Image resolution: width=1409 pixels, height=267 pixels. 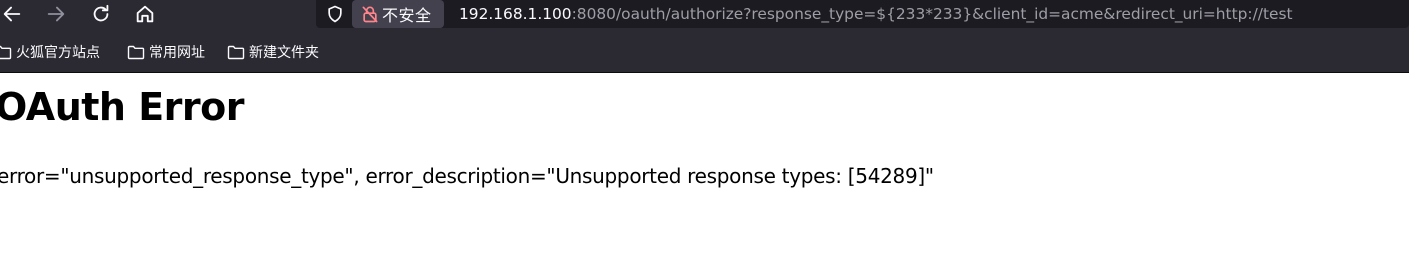 What do you see at coordinates (177, 53) in the screenshot?
I see `bookmark-label: 常用网址` at bounding box center [177, 53].